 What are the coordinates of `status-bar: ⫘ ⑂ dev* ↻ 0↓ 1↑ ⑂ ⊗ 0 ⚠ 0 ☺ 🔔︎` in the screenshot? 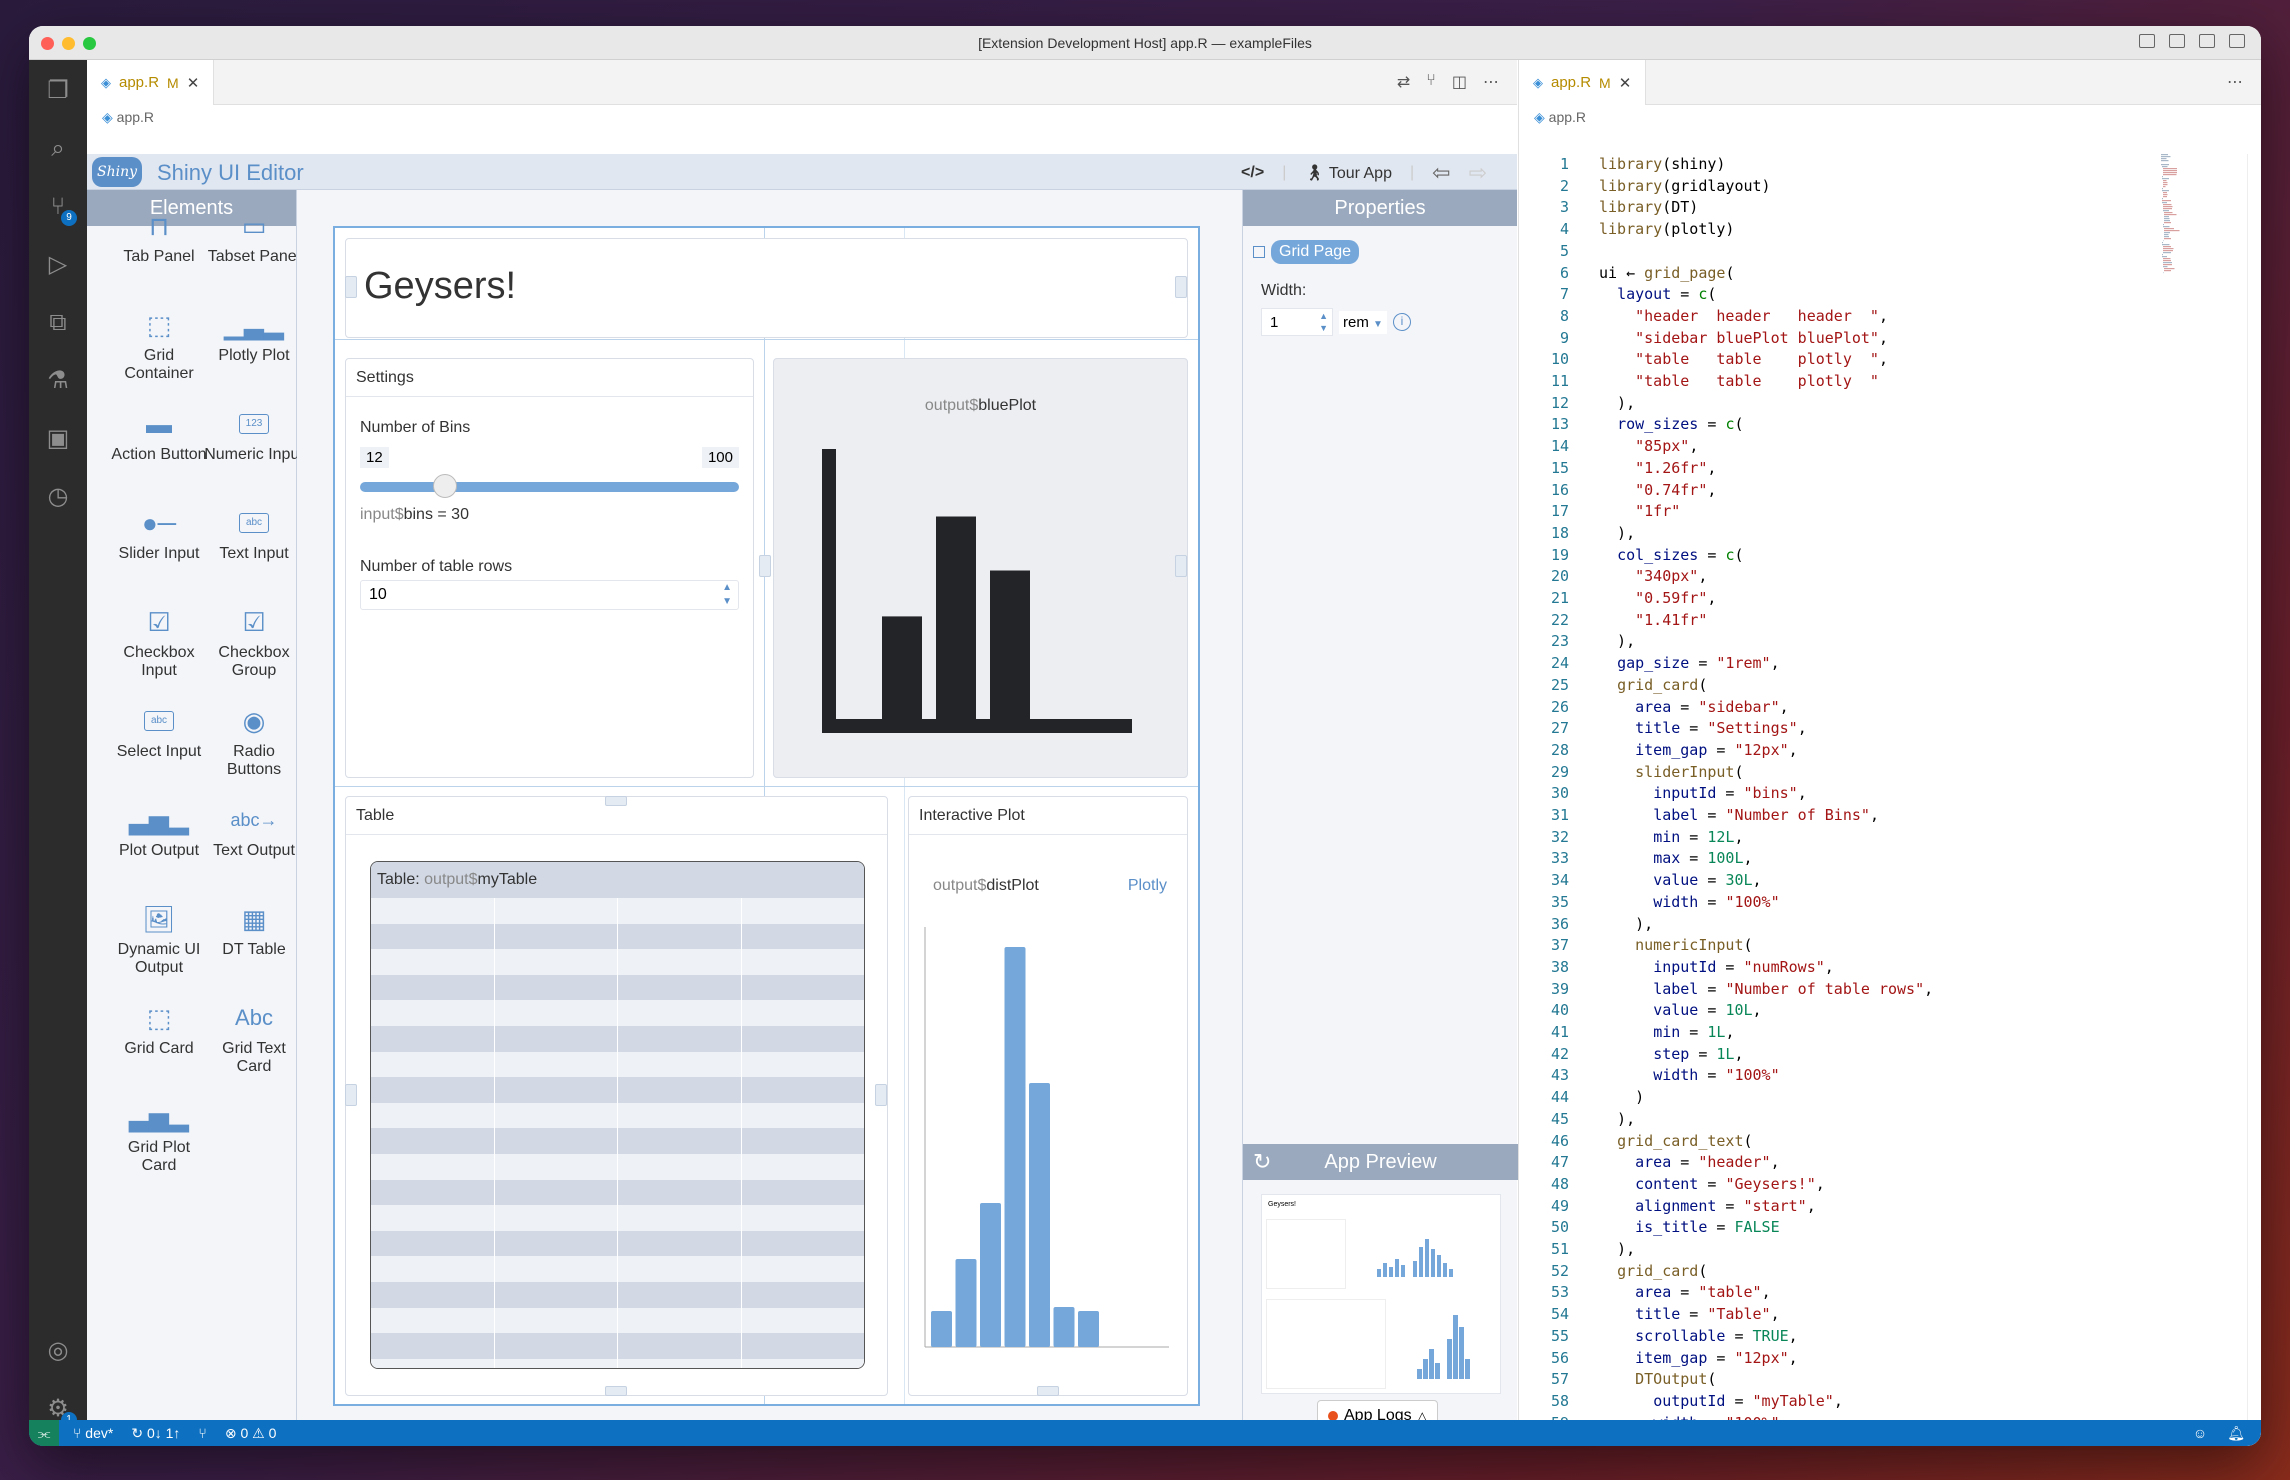 It's located at (1145, 1433).